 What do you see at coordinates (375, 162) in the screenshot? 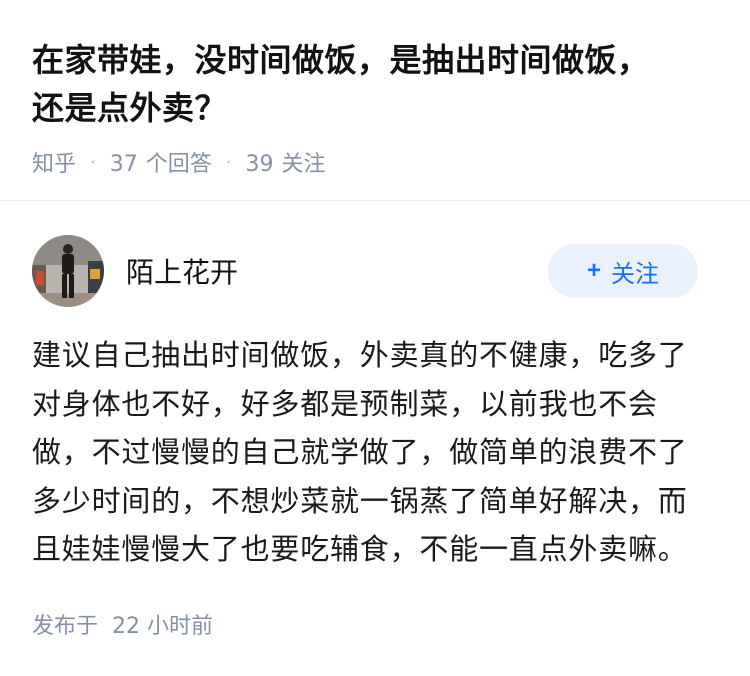
I see `question-meta: 知乎 · 37 个回答 · 39 关注` at bounding box center [375, 162].